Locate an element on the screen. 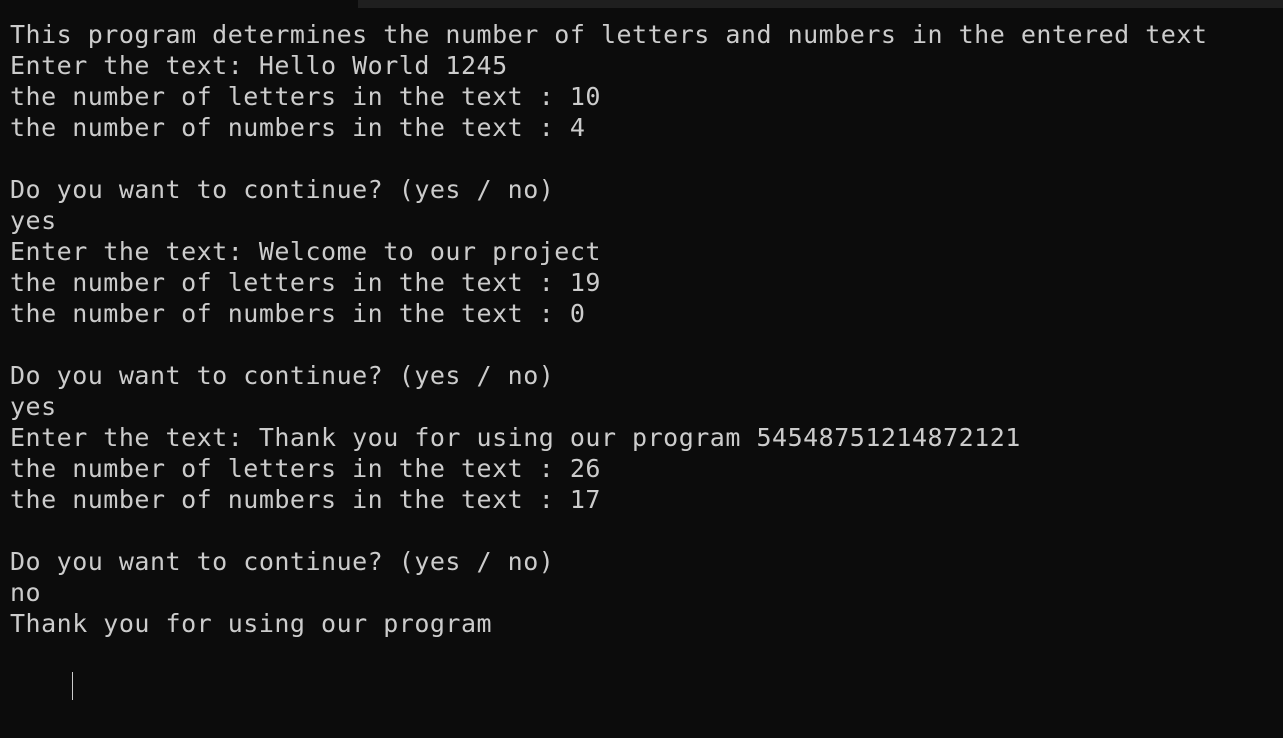 This screenshot has width=1283, height=738. output-line-answer-3: no is located at coordinates (26, 592).